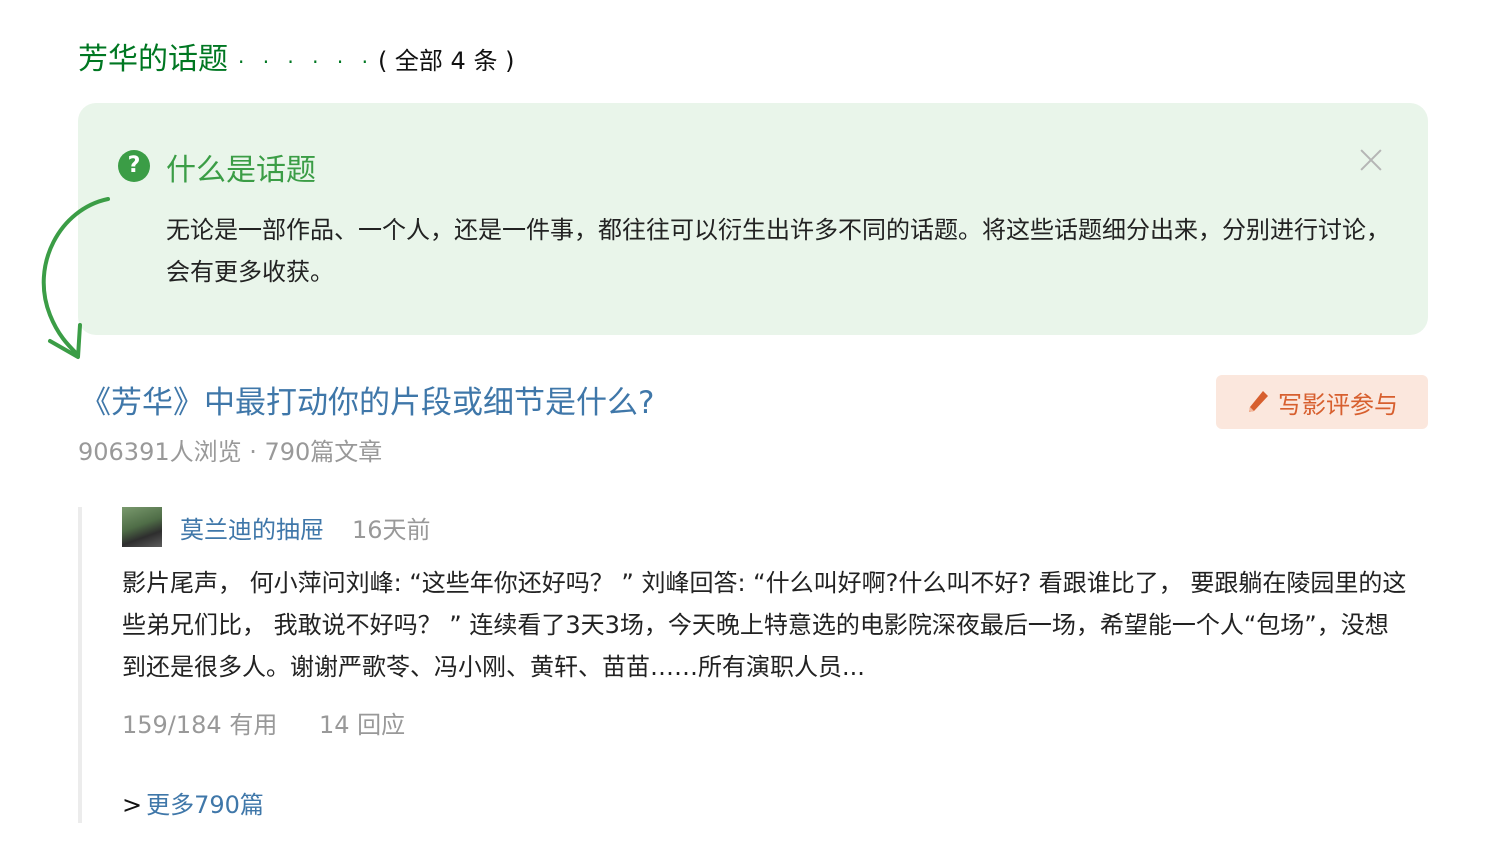 This screenshot has width=1500, height=860. Describe the element at coordinates (367, 399) in the screenshot. I see `topic-title-link: 《芳华》中最打动你的片段或细节是什么?` at that location.